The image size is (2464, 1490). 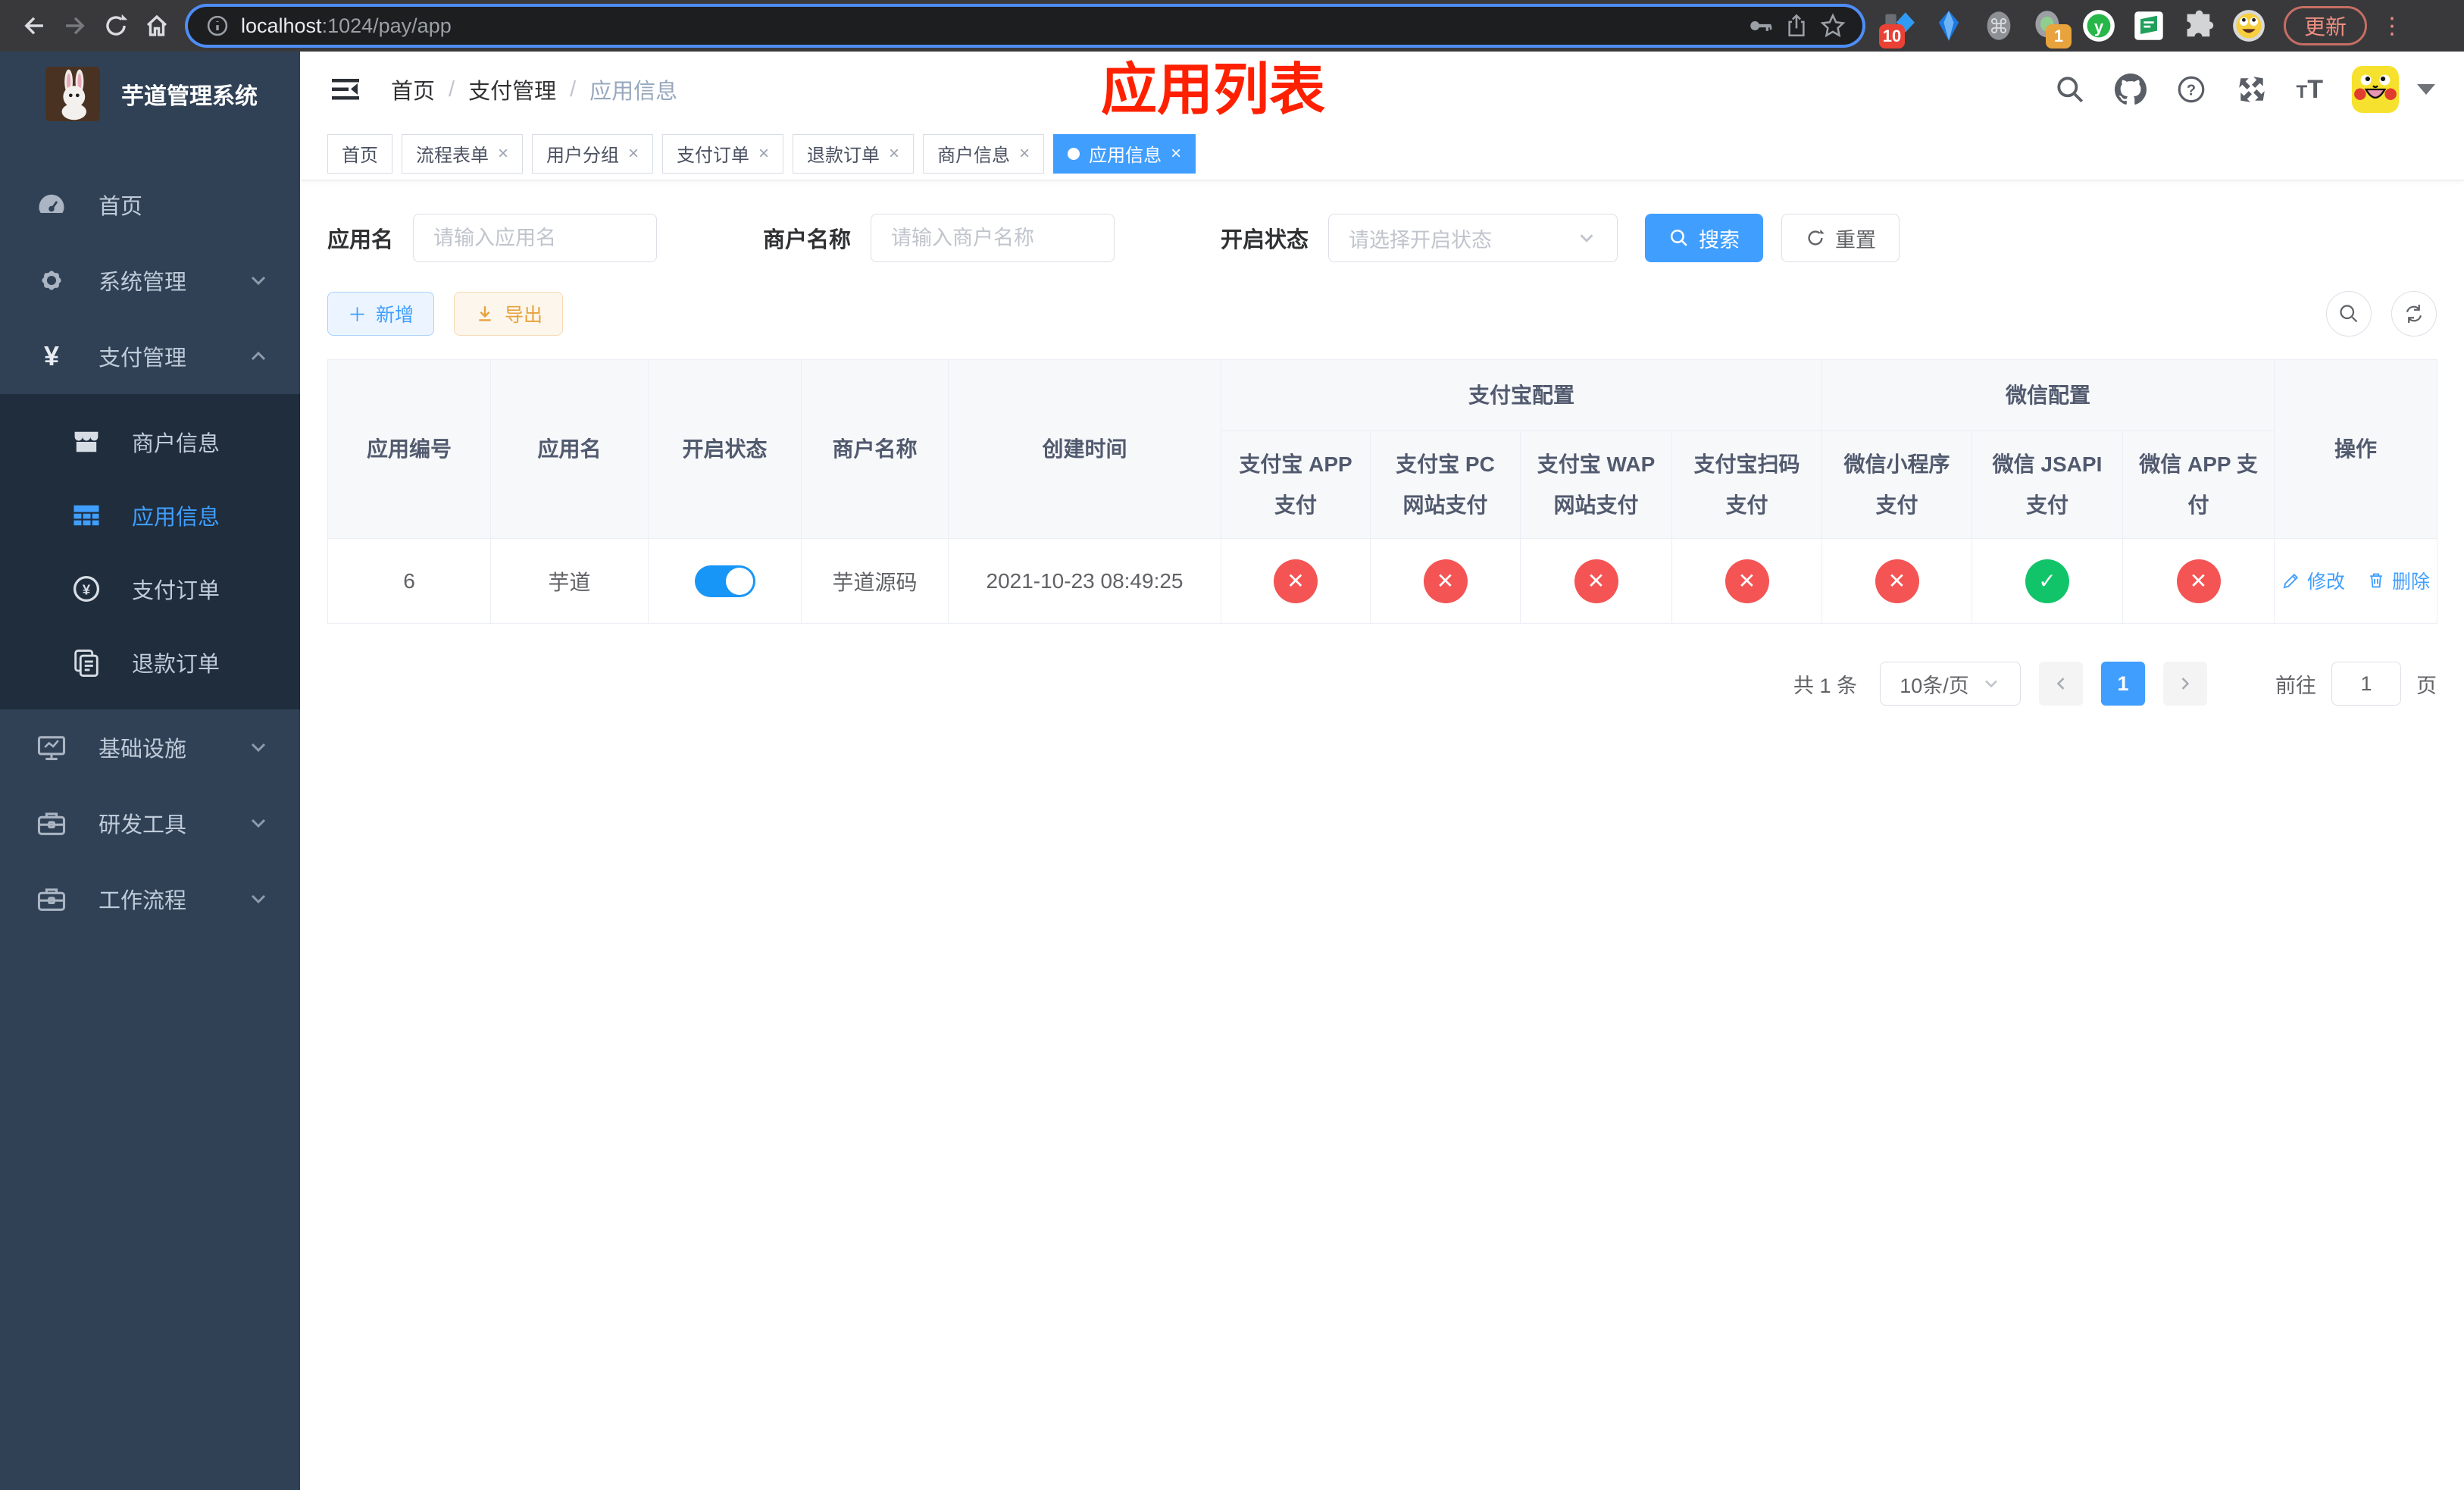 I want to click on page-number-1: 1, so click(x=2123, y=684).